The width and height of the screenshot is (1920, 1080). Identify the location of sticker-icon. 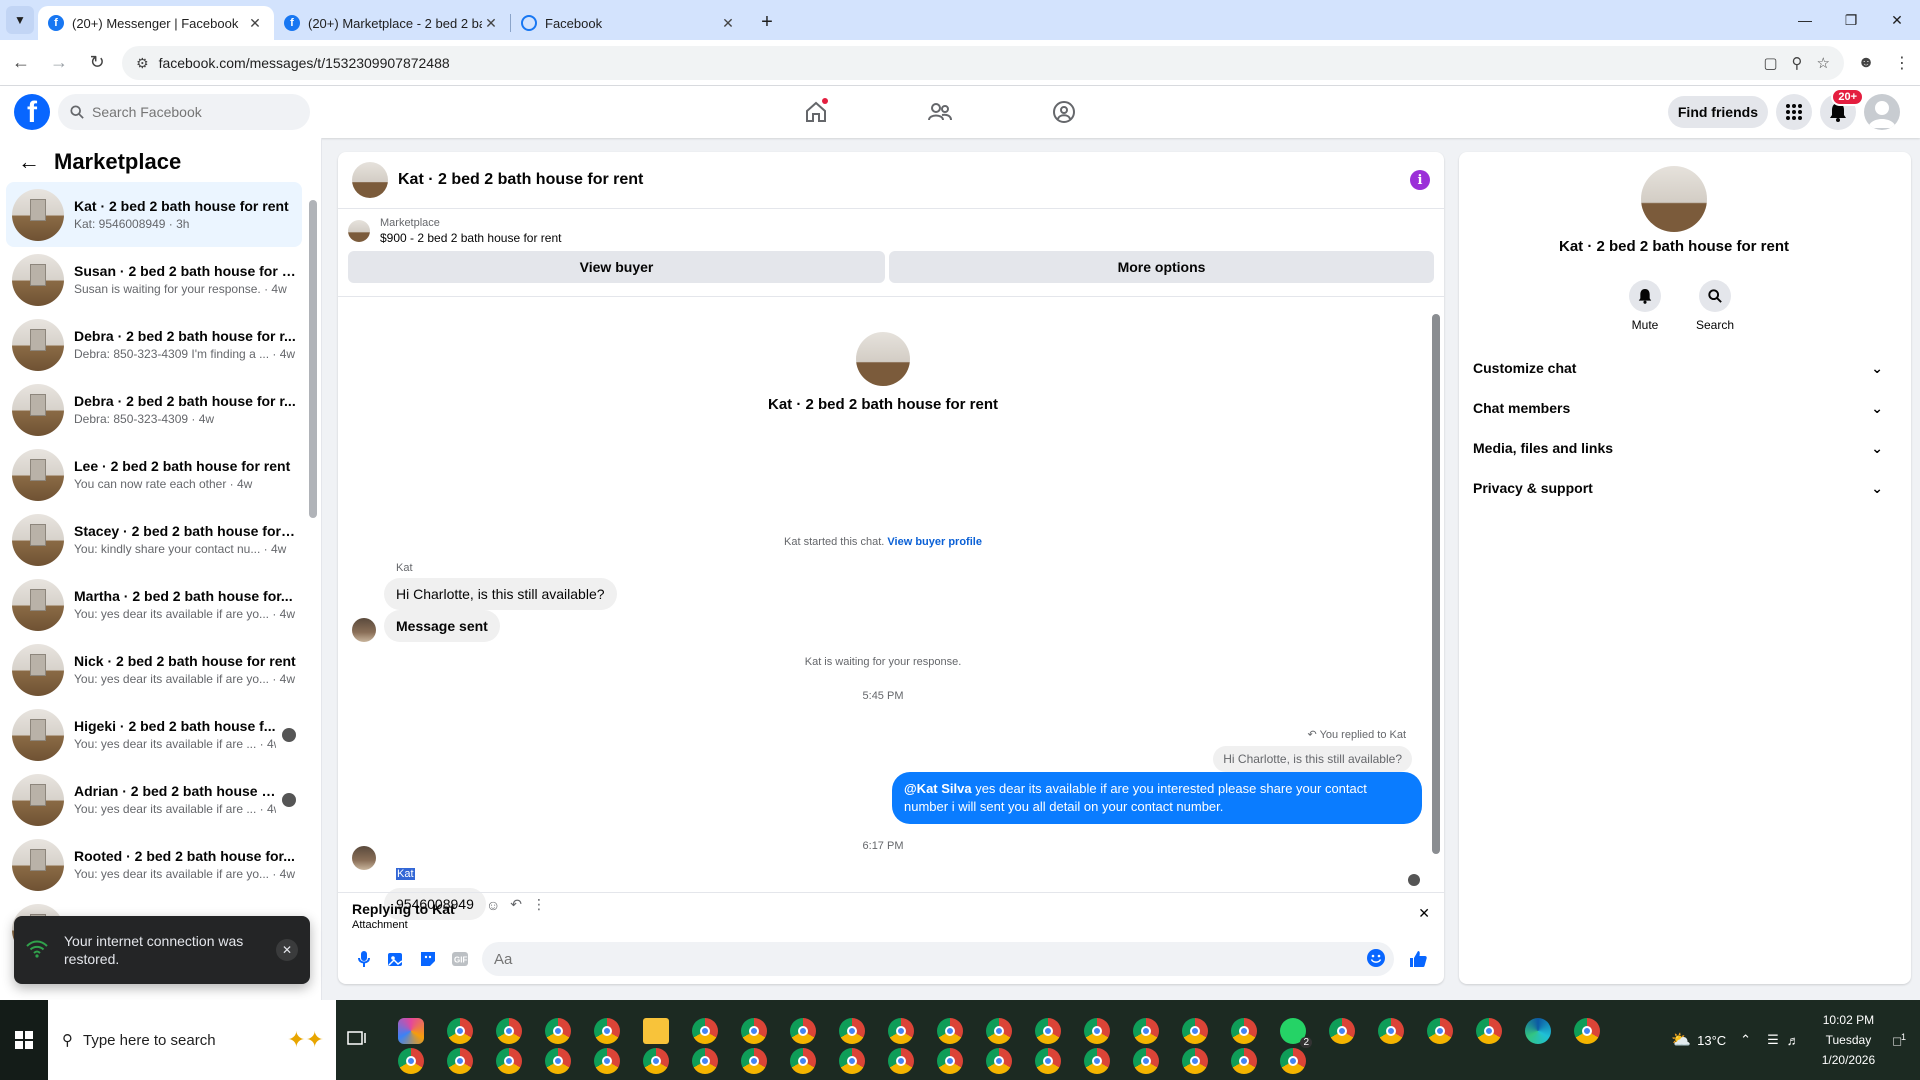
(428, 959).